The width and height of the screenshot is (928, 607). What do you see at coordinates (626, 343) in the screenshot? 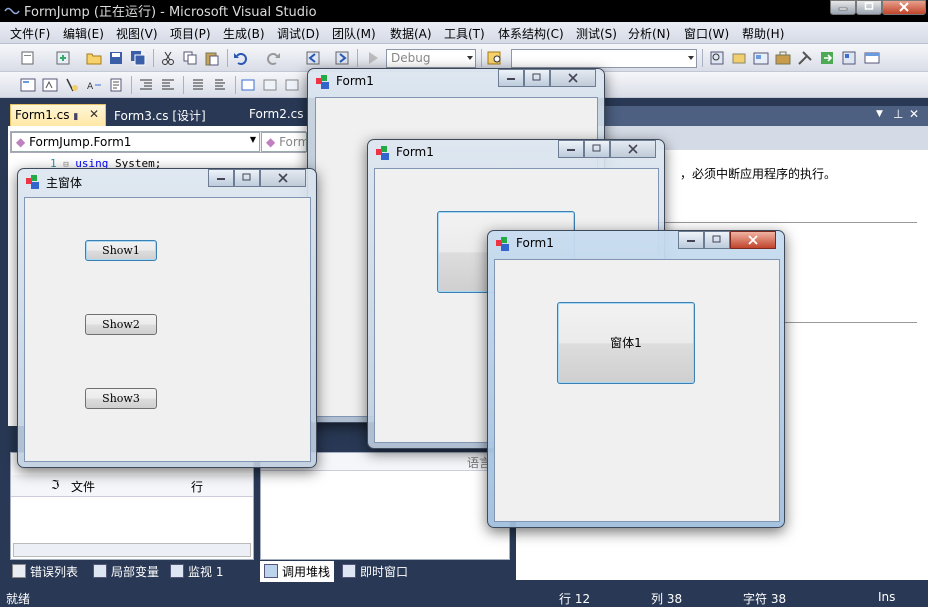
I see `form1-button: 窗体1` at bounding box center [626, 343].